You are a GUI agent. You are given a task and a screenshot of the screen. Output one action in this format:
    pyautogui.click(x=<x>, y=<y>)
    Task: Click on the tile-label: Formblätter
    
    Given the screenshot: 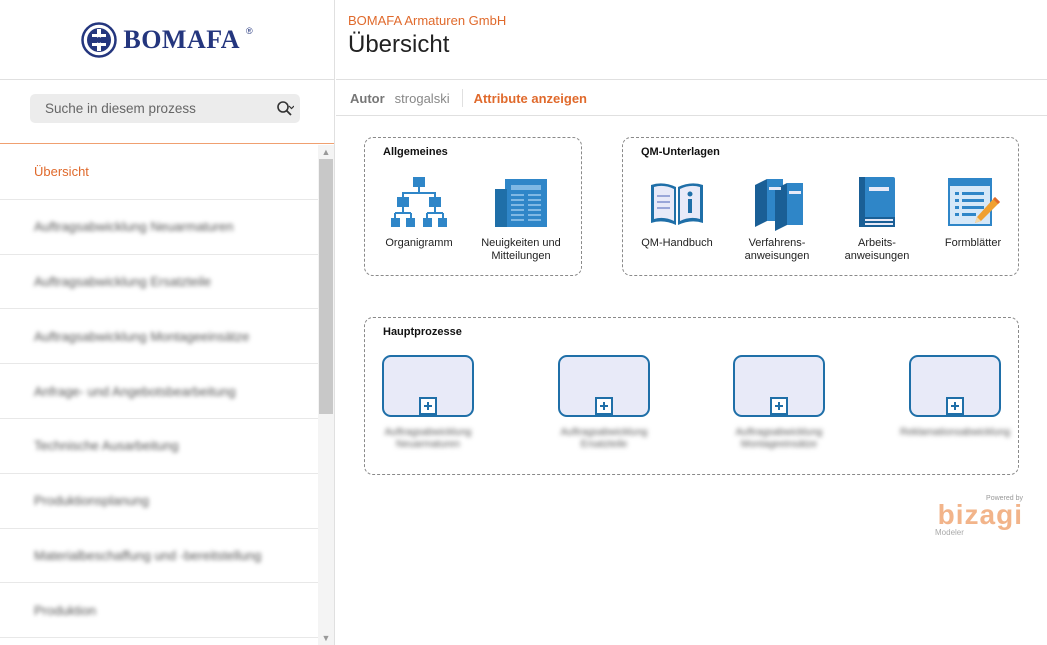 What is the action you would take?
    pyautogui.click(x=973, y=243)
    